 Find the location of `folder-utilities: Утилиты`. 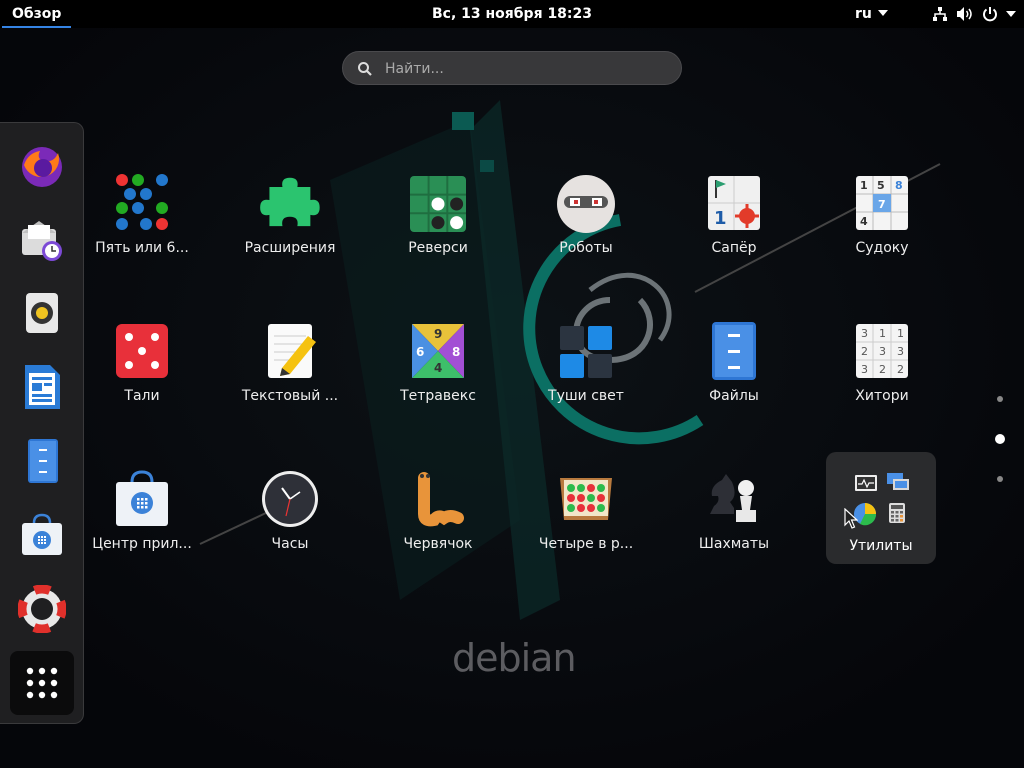

folder-utilities: Утилиты is located at coordinates (881, 508).